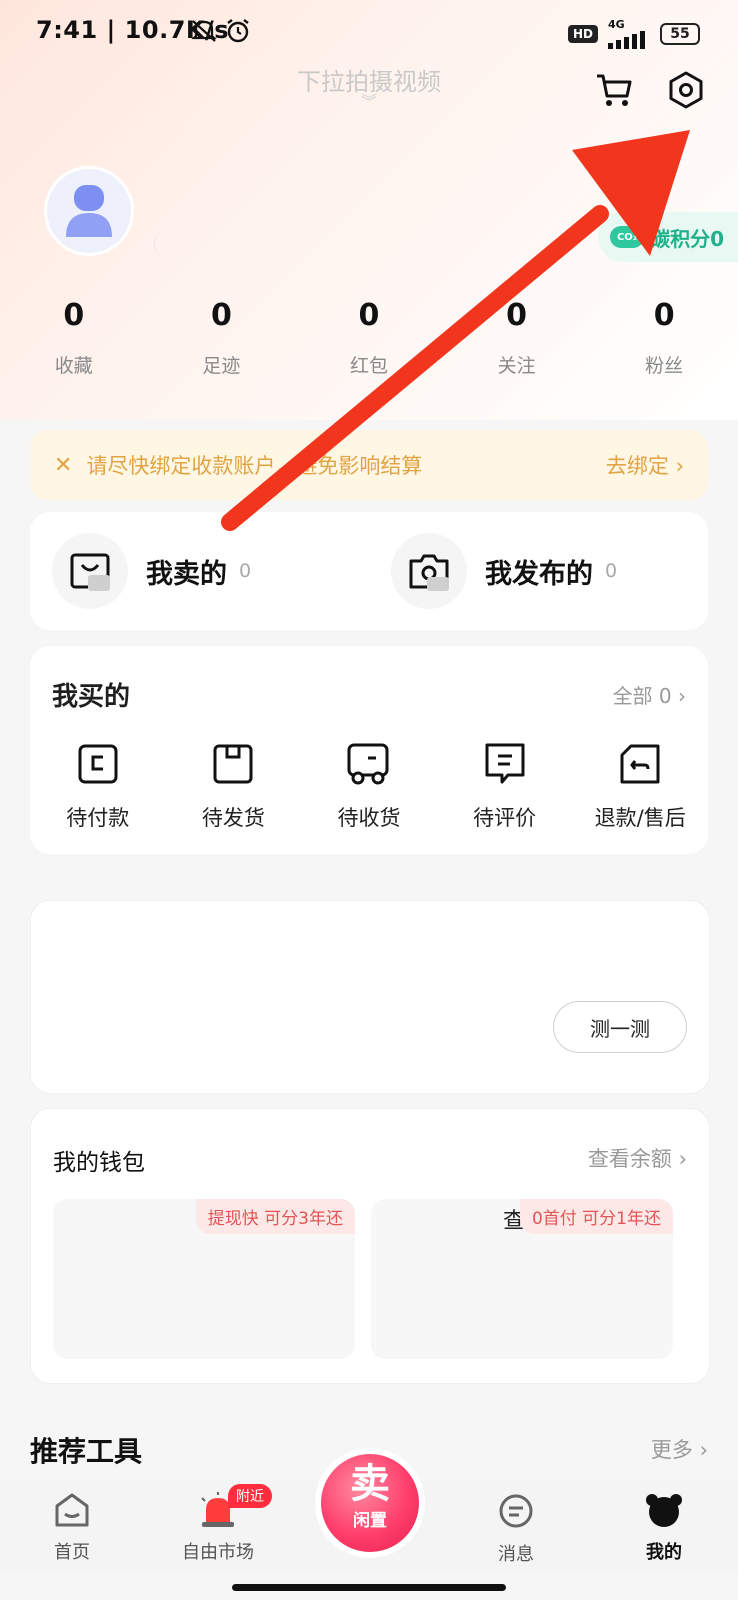  I want to click on wallet-card-icon, so click(98, 764).